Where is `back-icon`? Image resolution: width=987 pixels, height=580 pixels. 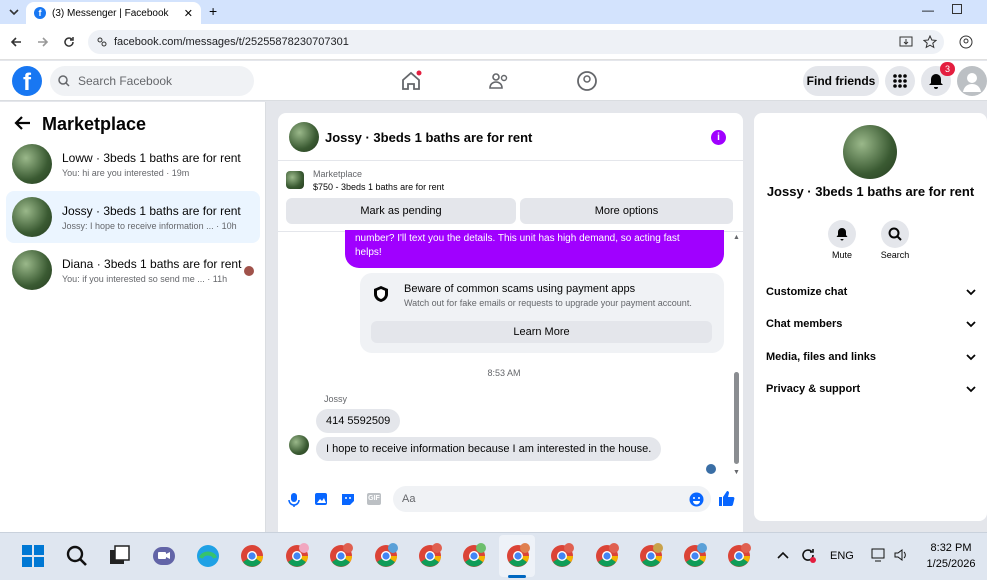 back-icon is located at coordinates (16, 42).